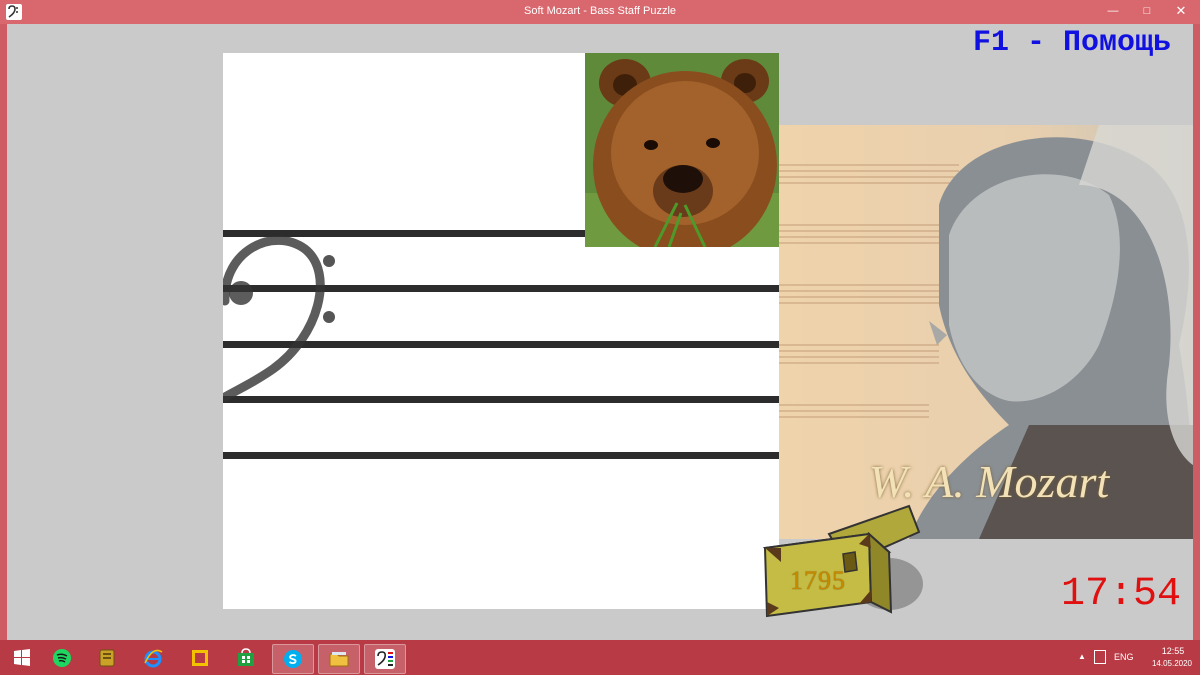 This screenshot has height=675, width=1200. What do you see at coordinates (279, 318) in the screenshot?
I see `bass-clef-icon` at bounding box center [279, 318].